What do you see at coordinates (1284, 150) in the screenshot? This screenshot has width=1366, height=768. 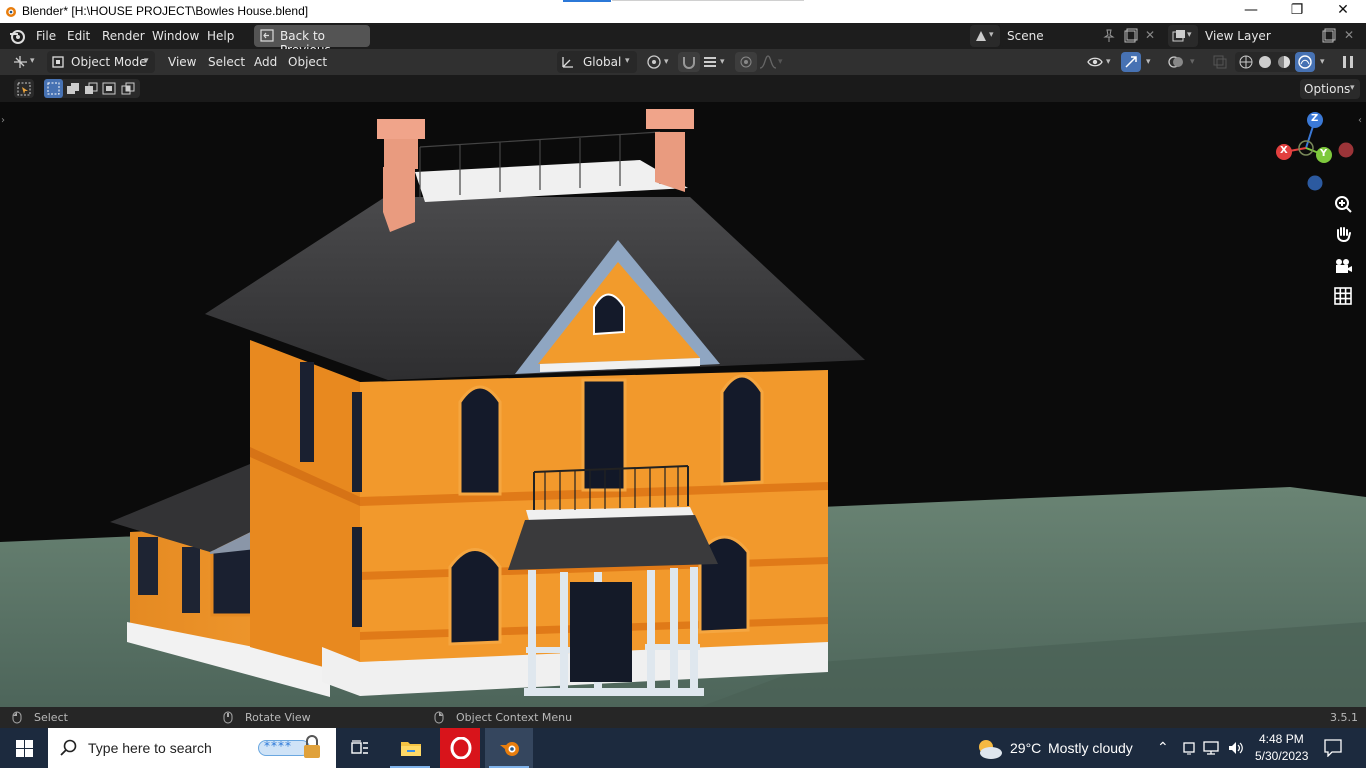 I see `gizmo-x-label: X` at bounding box center [1284, 150].